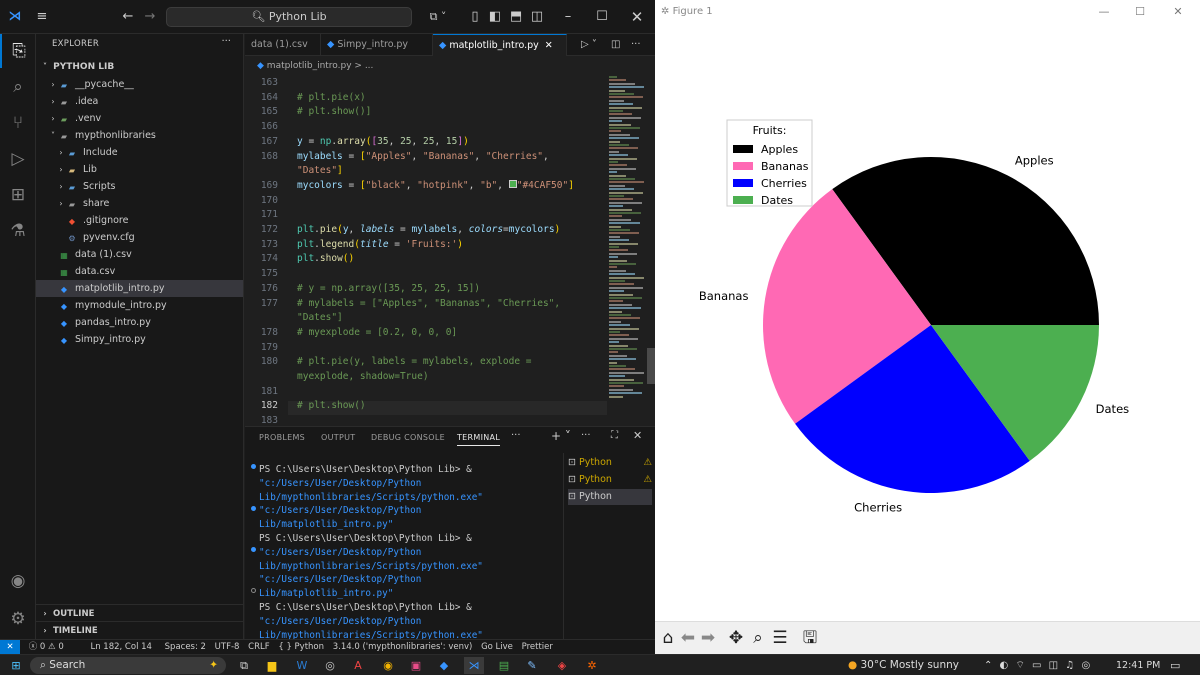 The height and width of the screenshot is (675, 1200). I want to click on menu-icon: ≡, so click(42, 17).